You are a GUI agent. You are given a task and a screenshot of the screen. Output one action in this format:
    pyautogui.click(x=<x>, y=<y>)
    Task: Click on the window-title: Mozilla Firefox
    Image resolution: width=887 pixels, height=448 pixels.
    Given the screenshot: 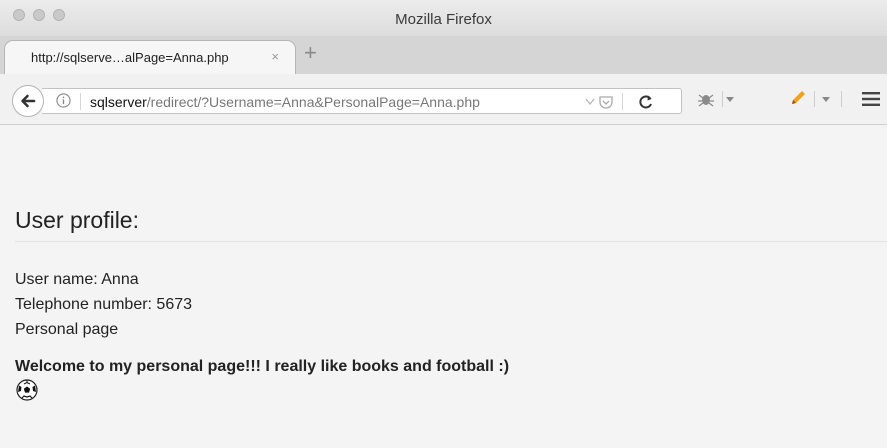 What is the action you would take?
    pyautogui.click(x=443, y=19)
    